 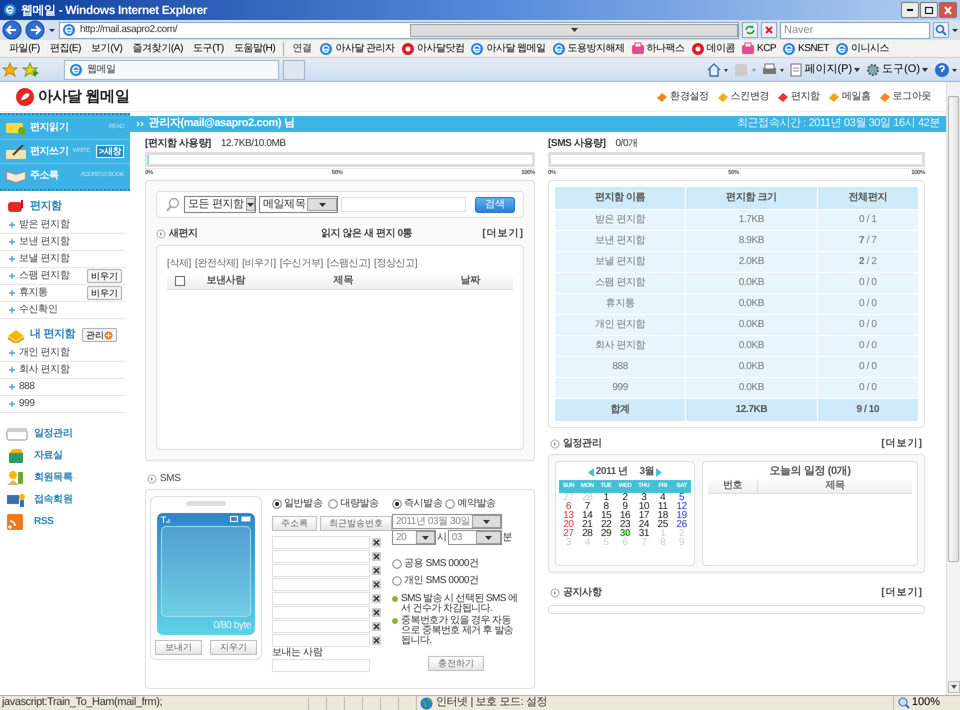 I want to click on sidebar-item: 스팸 편지함 비우기, so click(x=63, y=276).